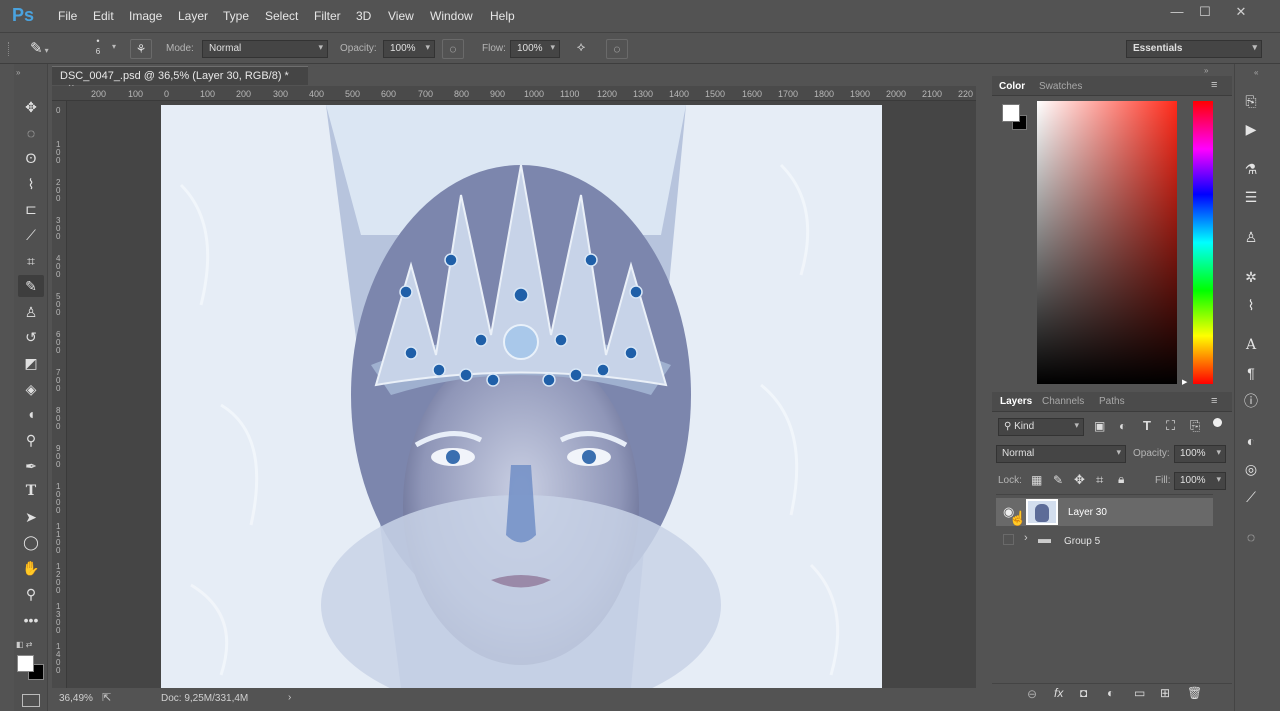  Describe the element at coordinates (281, 16) in the screenshot. I see `menu-select: Select` at that location.